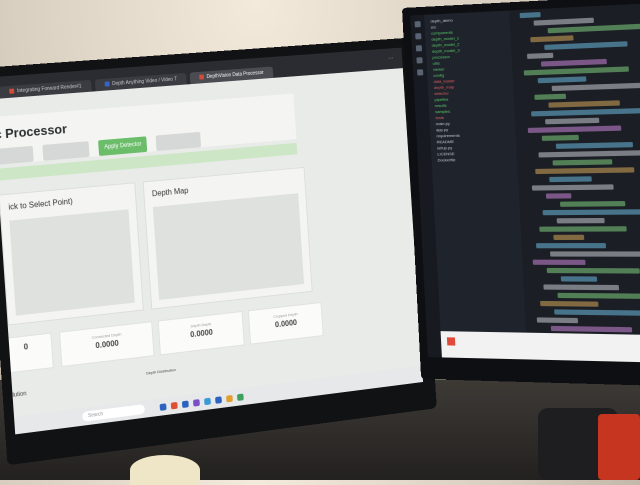 This screenshot has height=485, width=640. What do you see at coordinates (228, 246) in the screenshot?
I see `depth-map-canvas` at bounding box center [228, 246].